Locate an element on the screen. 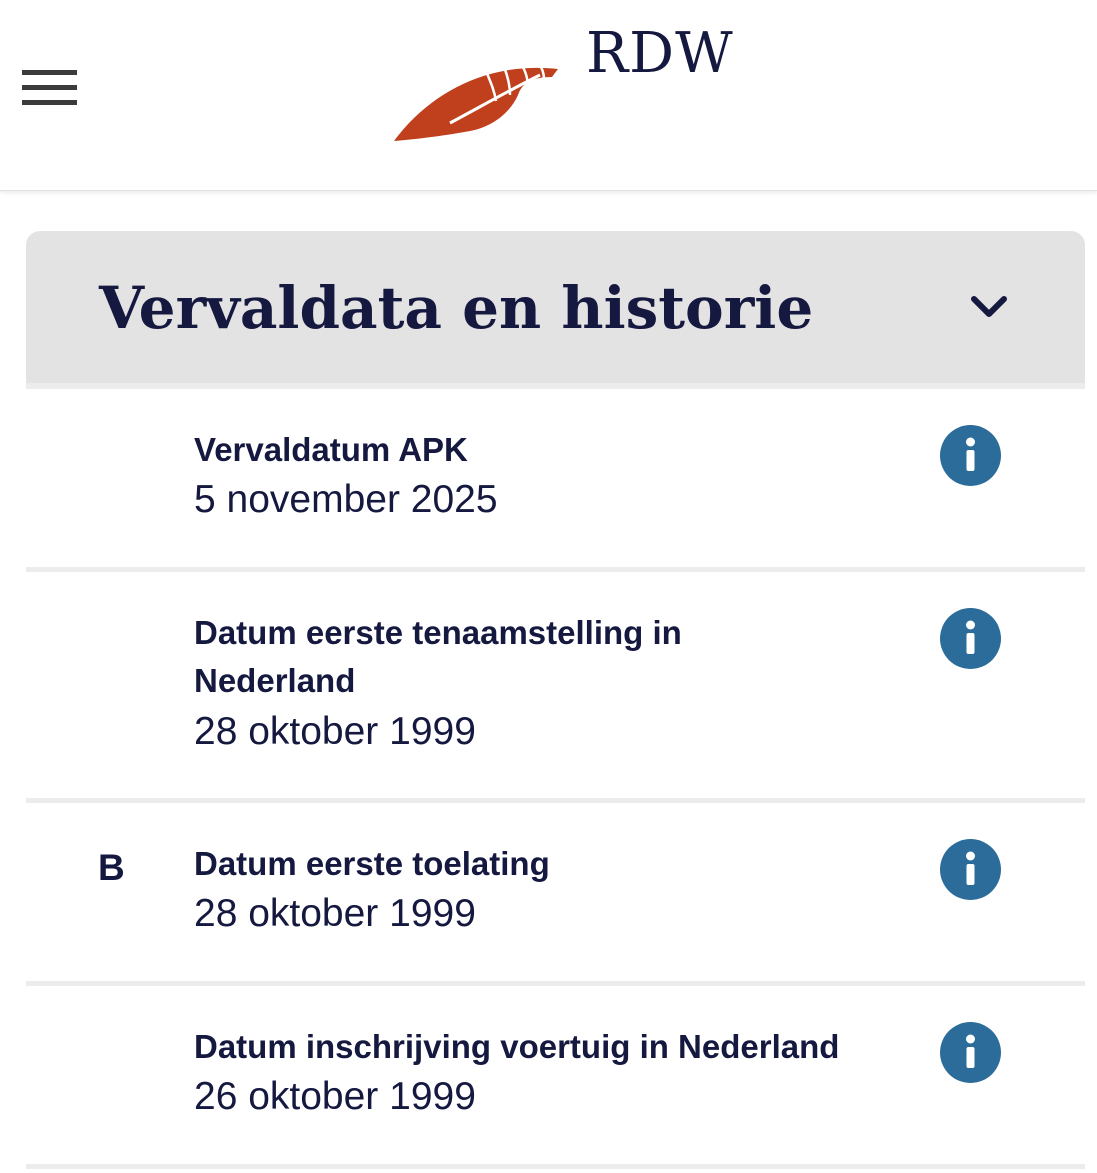 Image resolution: width=1097 pixels, height=1173 pixels. hamburger-menu-icon is located at coordinates (50, 88).